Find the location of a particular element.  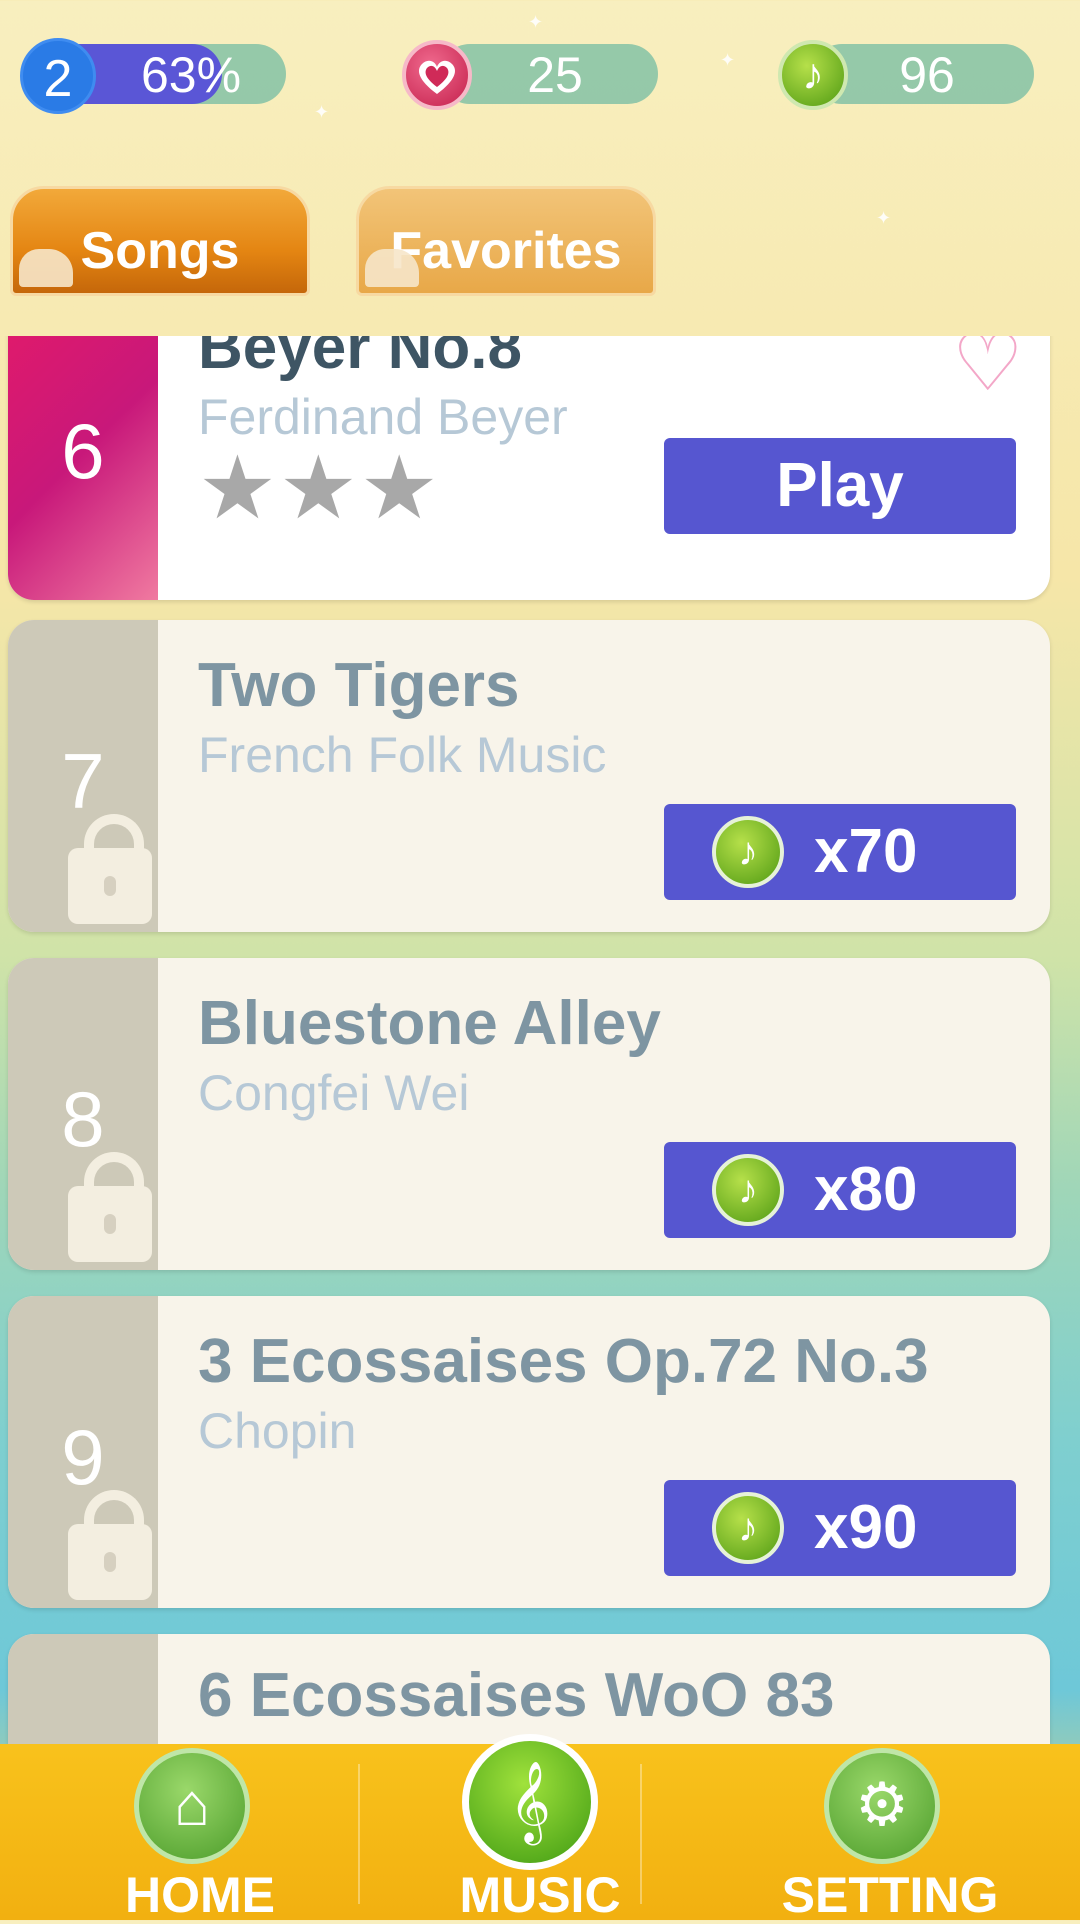

bottom-nav: ⌂ HOME 𝄞 MUSIC ⚙ SETTING is located at coordinates (540, 1828).